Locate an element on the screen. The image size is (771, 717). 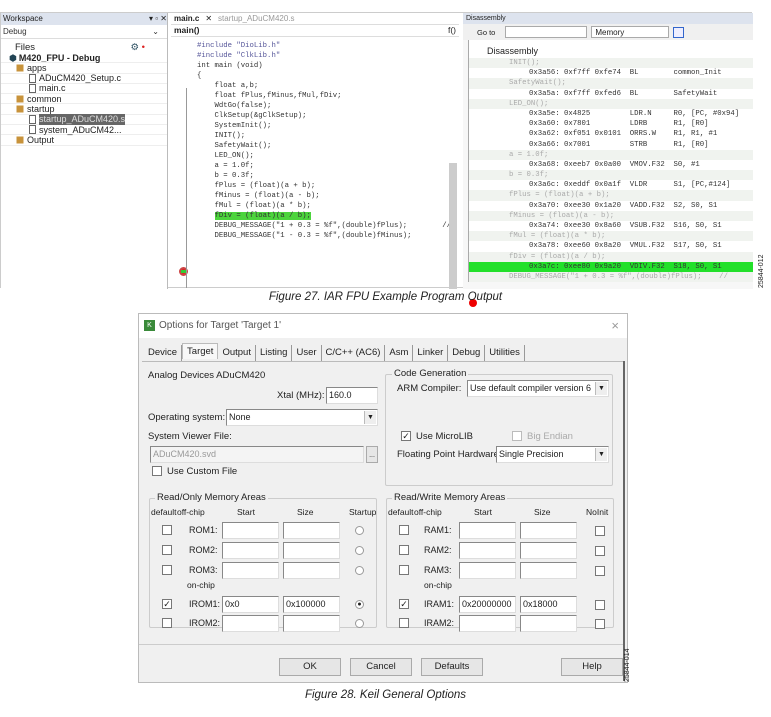
start-input: 0x20000000 is located at coordinates (487, 604).